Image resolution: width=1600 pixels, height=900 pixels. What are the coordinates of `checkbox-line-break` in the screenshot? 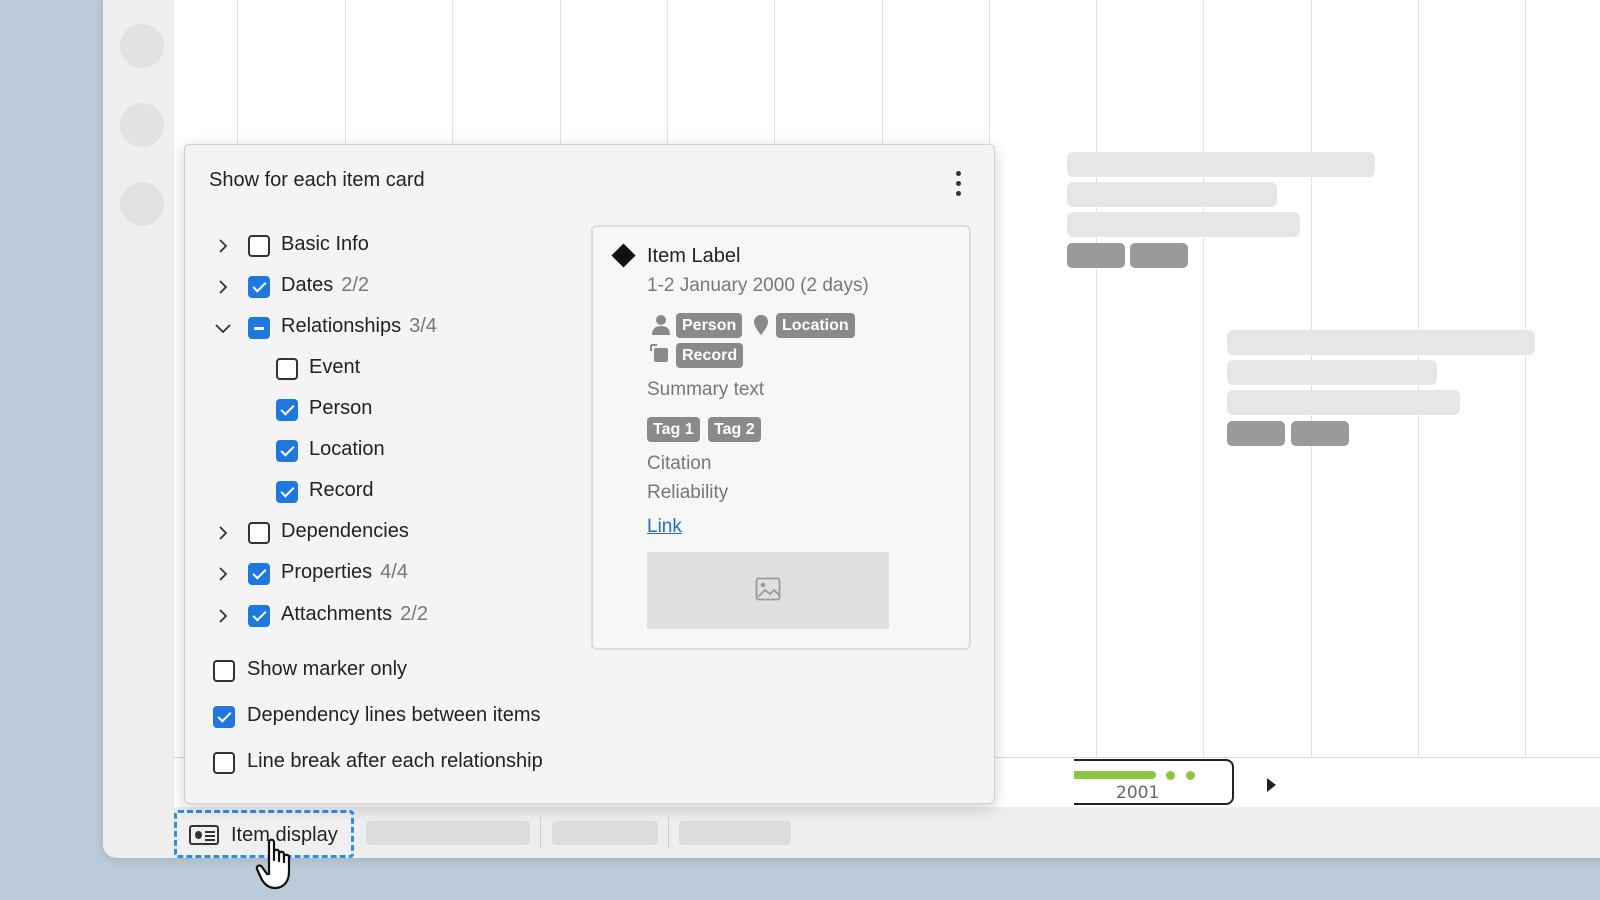 It's located at (224, 763).